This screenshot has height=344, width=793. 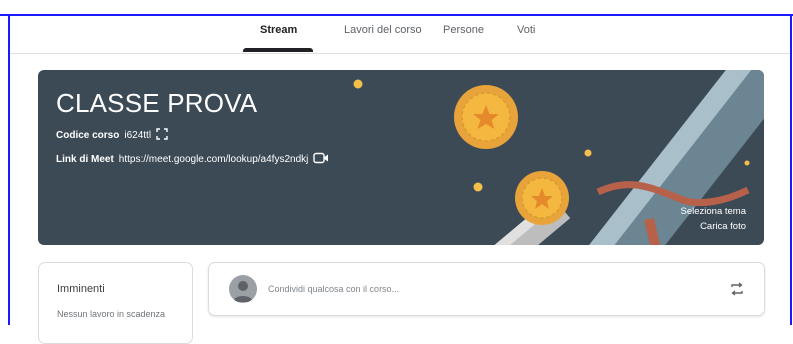 What do you see at coordinates (713, 211) in the screenshot?
I see `select-theme-button: Seleziona tema` at bounding box center [713, 211].